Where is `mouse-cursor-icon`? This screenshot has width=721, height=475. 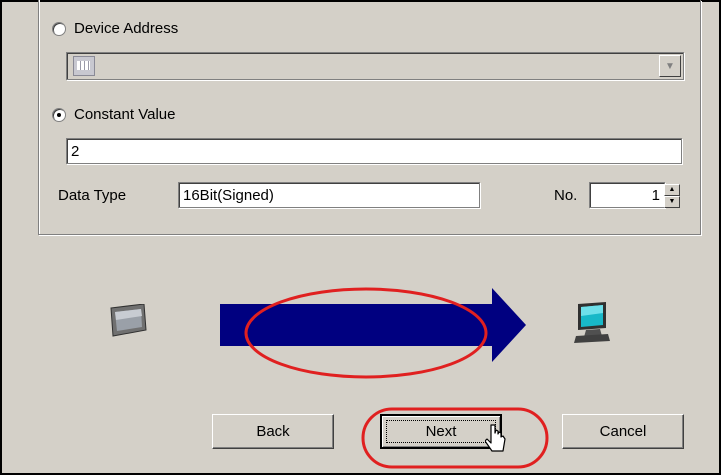
mouse-cursor-icon is located at coordinates (495, 438).